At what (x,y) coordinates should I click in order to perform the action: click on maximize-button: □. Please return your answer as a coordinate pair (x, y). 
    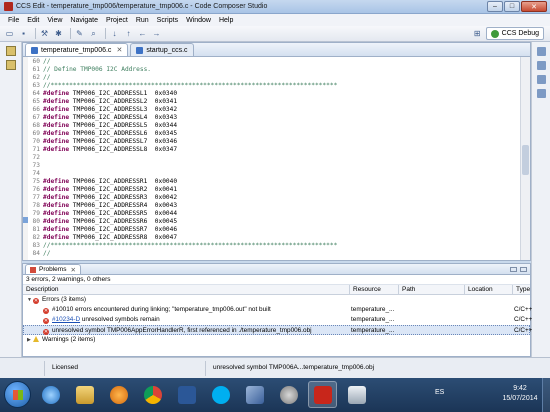
    Looking at the image, I should click on (512, 6).